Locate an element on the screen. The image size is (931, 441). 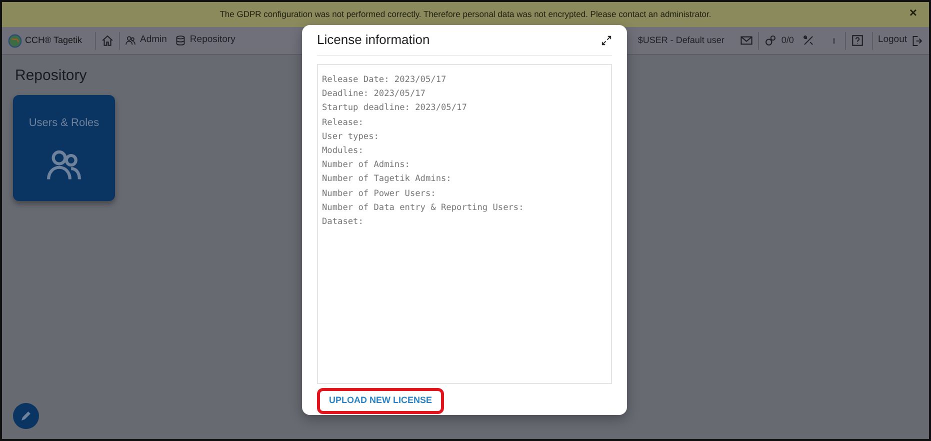
edit-button is located at coordinates (26, 416).